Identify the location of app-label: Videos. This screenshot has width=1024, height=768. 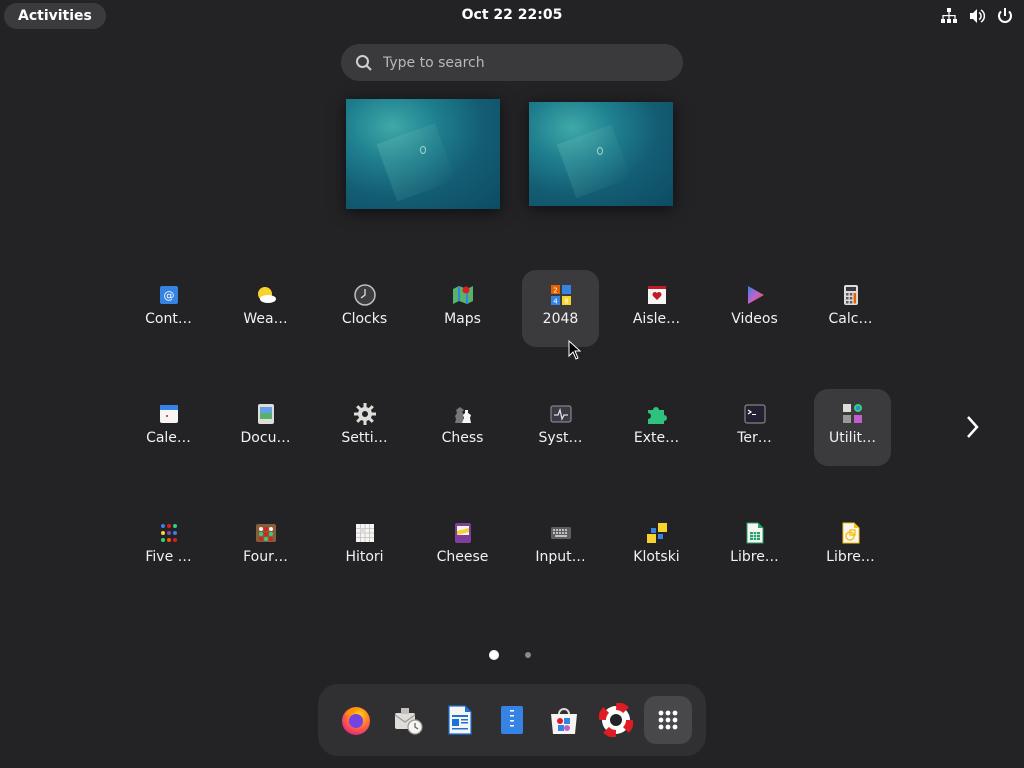
(754, 319).